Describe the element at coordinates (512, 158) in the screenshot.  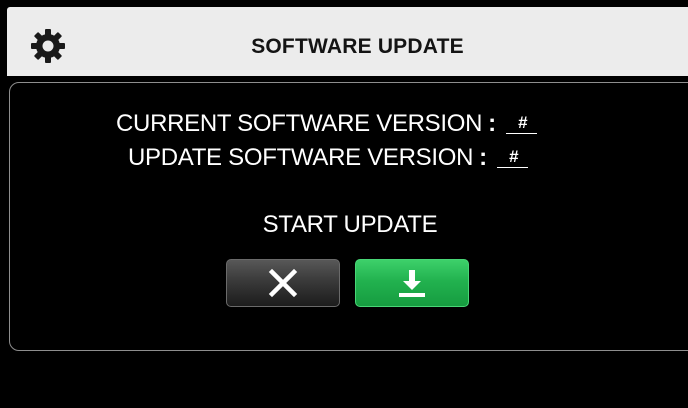
I see `update-version-value: #` at that location.